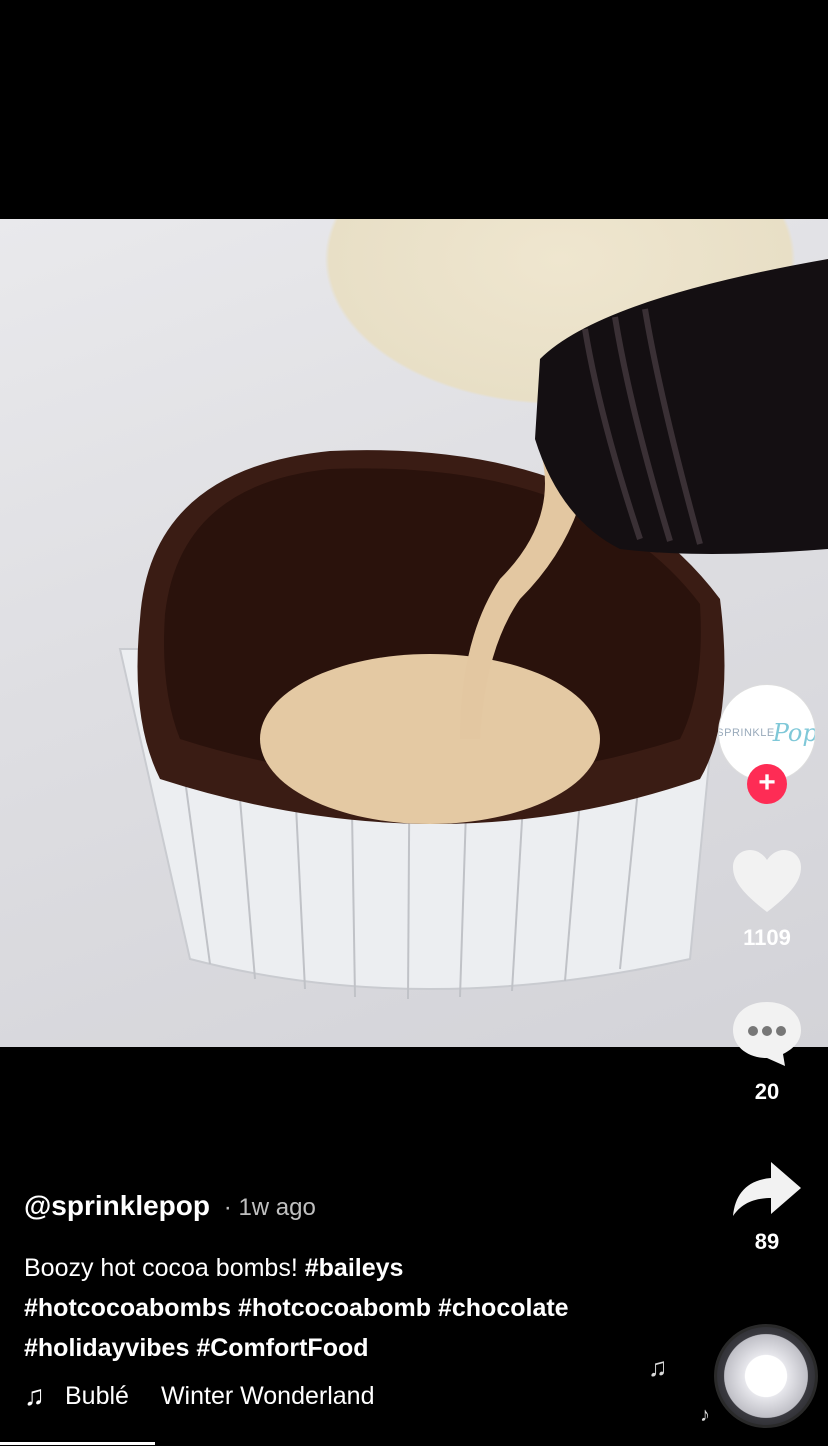 The width and height of the screenshot is (828, 1446). What do you see at coordinates (334, 1308) in the screenshot?
I see `hashtag: #hotcocoabomb` at bounding box center [334, 1308].